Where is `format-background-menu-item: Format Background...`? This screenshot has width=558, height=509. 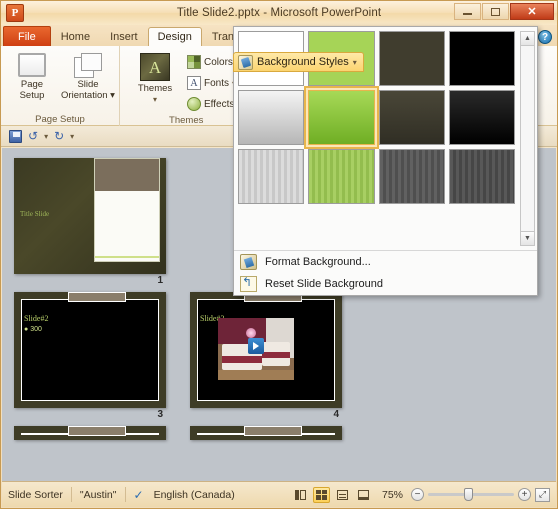 format-background-menu-item: Format Background... is located at coordinates (385, 262).